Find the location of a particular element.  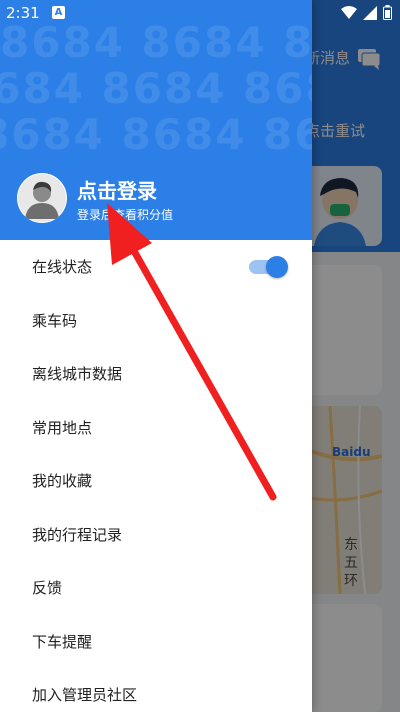

menu-item-trip-history: 我的行程记录 is located at coordinates (156, 535).